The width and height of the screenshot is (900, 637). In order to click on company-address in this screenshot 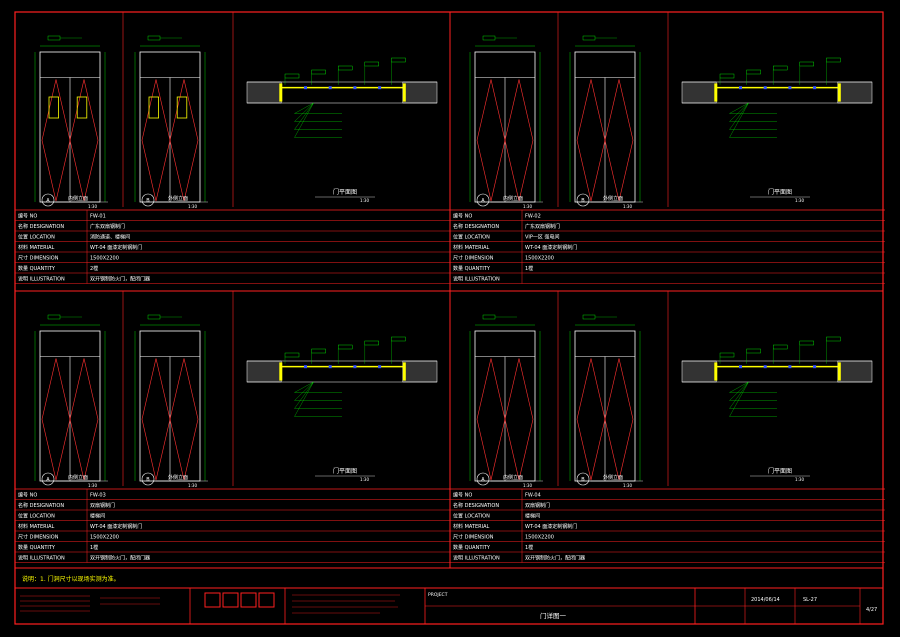, I will do `click(346, 604)`.